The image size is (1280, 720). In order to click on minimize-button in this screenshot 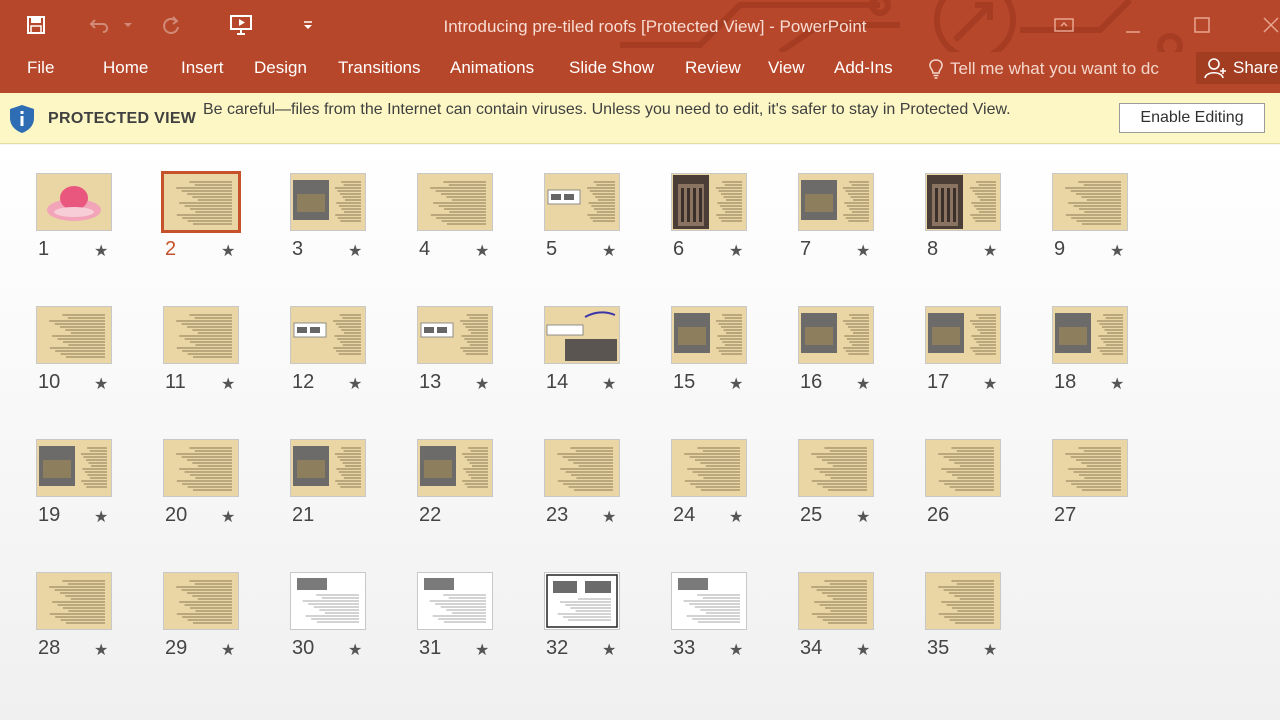, I will do `click(1133, 25)`.